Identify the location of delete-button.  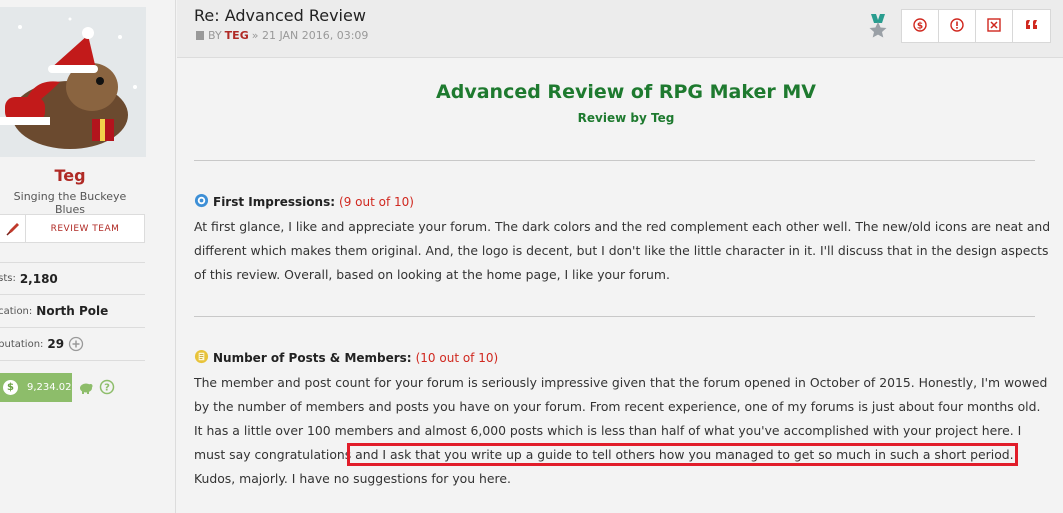
(994, 26).